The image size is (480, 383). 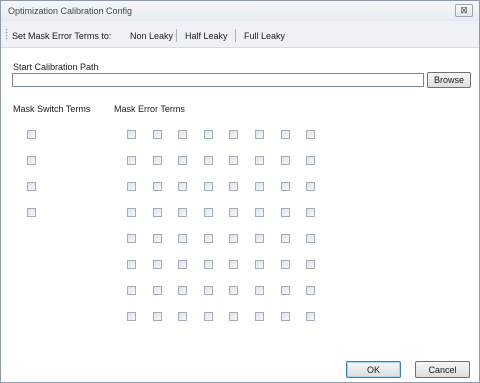 What do you see at coordinates (373, 369) in the screenshot?
I see `ok-button: OK` at bounding box center [373, 369].